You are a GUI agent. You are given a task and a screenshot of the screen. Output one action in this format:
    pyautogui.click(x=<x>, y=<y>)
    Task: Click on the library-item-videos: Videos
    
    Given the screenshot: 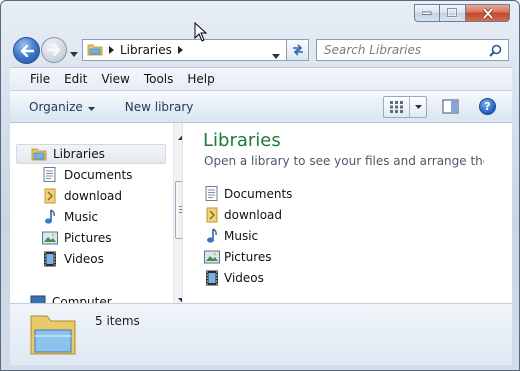 What is the action you would take?
    pyautogui.click(x=234, y=278)
    